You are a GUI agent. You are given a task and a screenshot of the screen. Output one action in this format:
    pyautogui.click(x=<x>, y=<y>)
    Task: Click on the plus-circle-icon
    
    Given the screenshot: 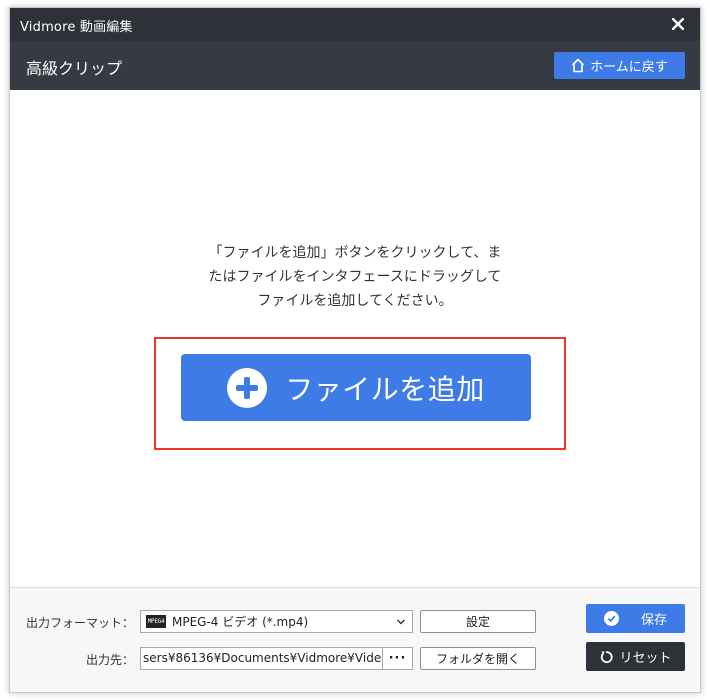 What is the action you would take?
    pyautogui.click(x=247, y=387)
    